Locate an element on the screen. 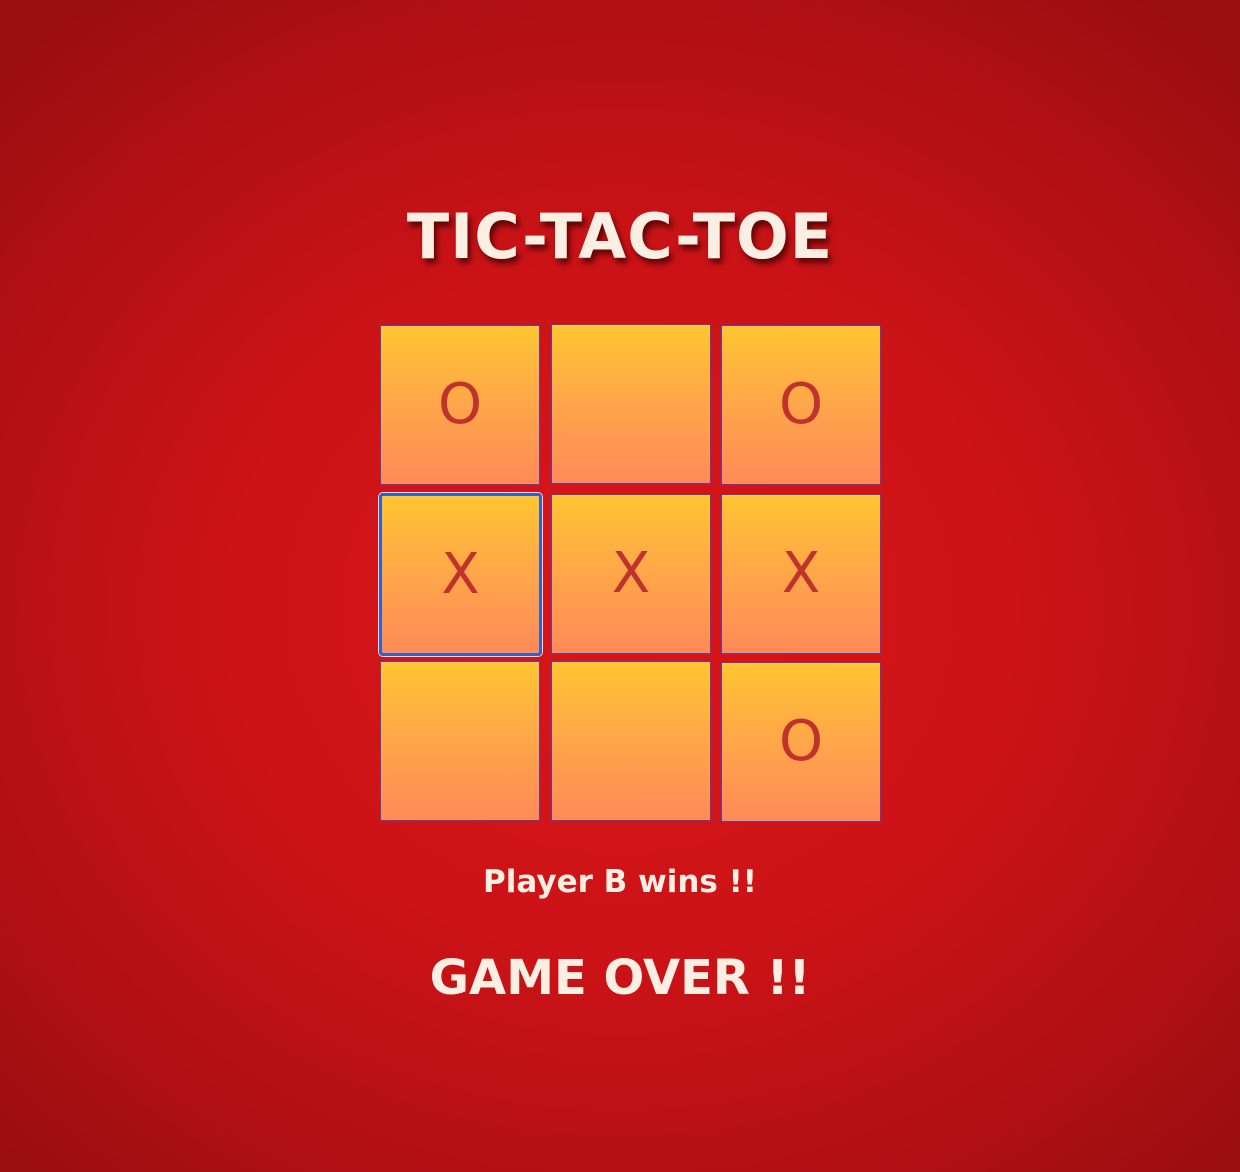 This screenshot has width=1240, height=1172. board-cell-1: O is located at coordinates (460, 405).